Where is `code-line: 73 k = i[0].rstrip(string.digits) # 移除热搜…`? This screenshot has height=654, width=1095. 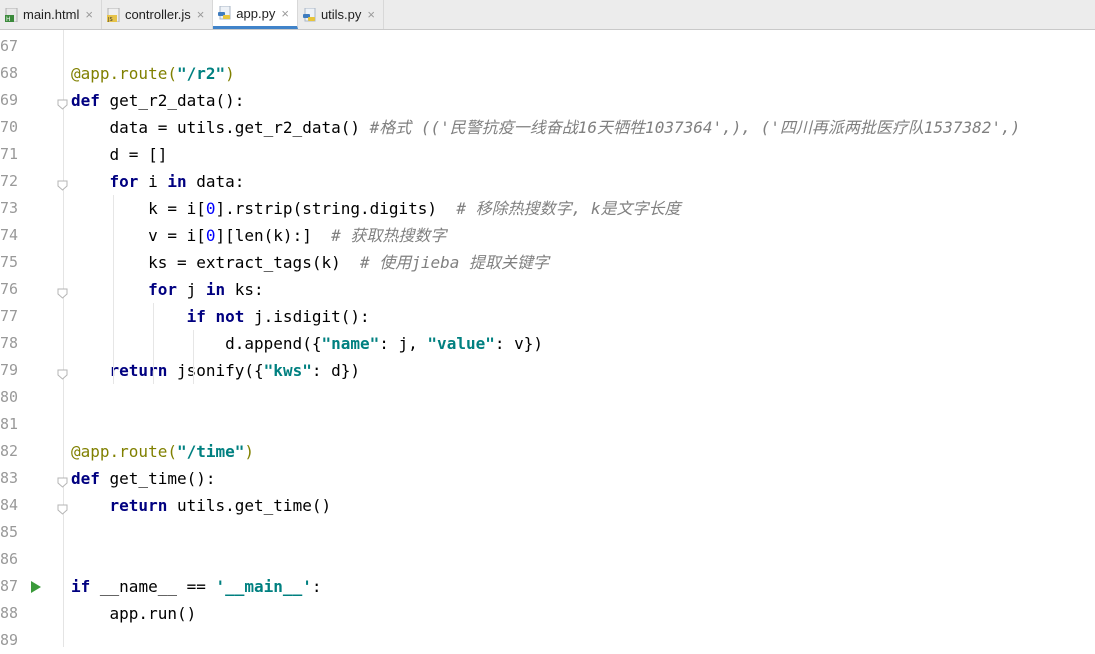
code-line: 73 k = i[0].rstrip(string.digits) # 移除热搜… is located at coordinates (547, 208).